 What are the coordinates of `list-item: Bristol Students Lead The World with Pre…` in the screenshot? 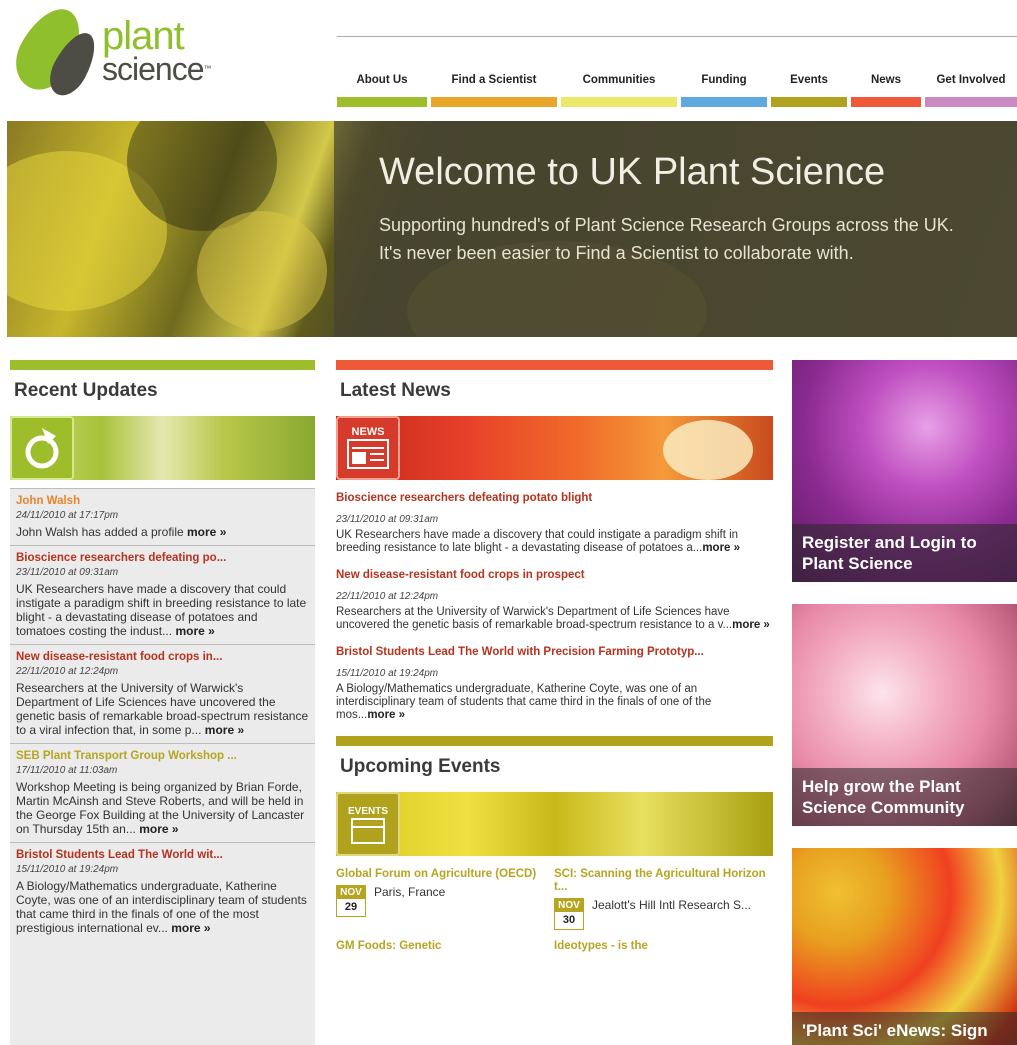 It's located at (554, 684).